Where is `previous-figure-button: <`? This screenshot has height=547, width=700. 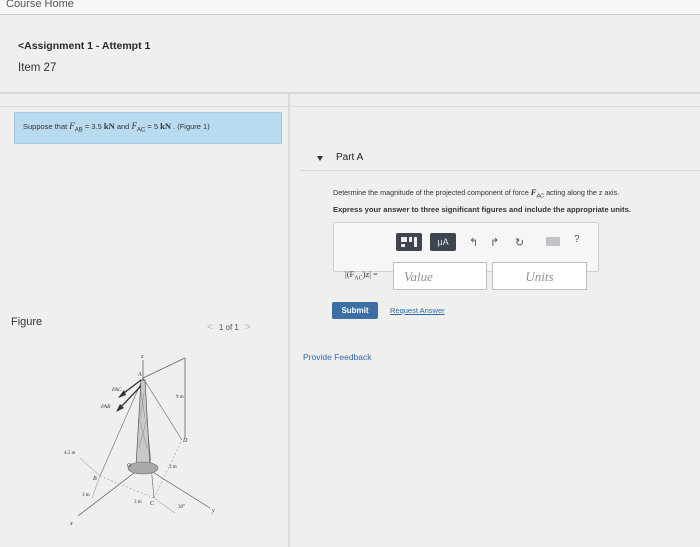 previous-figure-button: < is located at coordinates (210, 327).